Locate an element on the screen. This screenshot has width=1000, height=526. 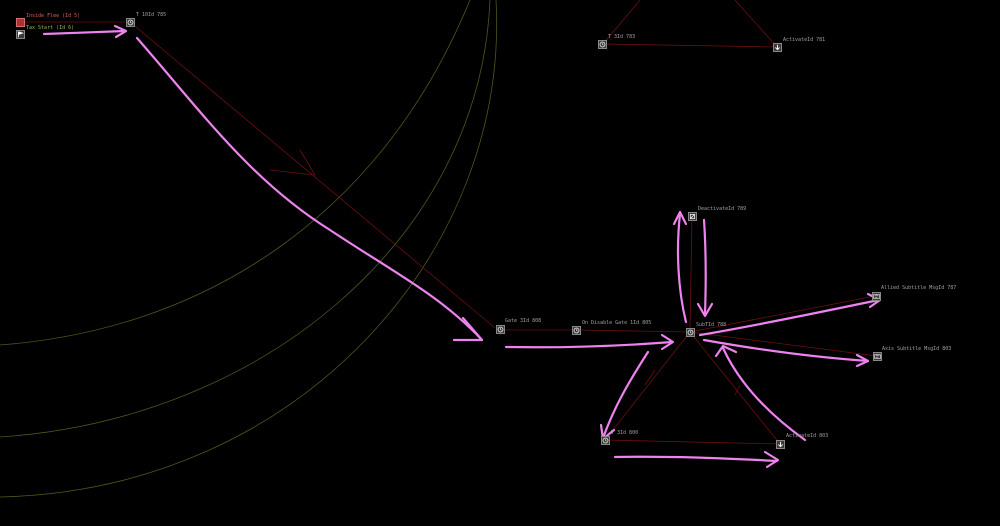
node-label-on-disable-gate: On Disable Gate 1Id 805 is located at coordinates (617, 323).